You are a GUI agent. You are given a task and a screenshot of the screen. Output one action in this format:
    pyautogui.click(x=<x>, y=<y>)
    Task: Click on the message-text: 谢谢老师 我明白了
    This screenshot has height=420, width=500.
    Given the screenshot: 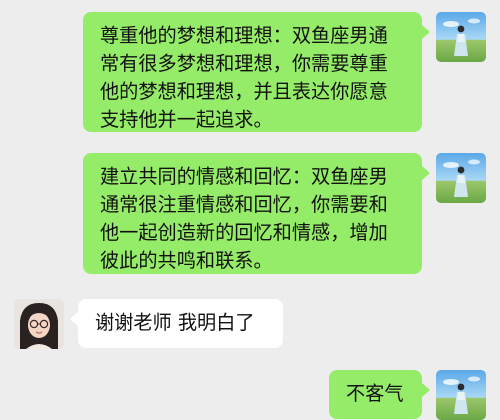 What is the action you would take?
    pyautogui.click(x=175, y=322)
    